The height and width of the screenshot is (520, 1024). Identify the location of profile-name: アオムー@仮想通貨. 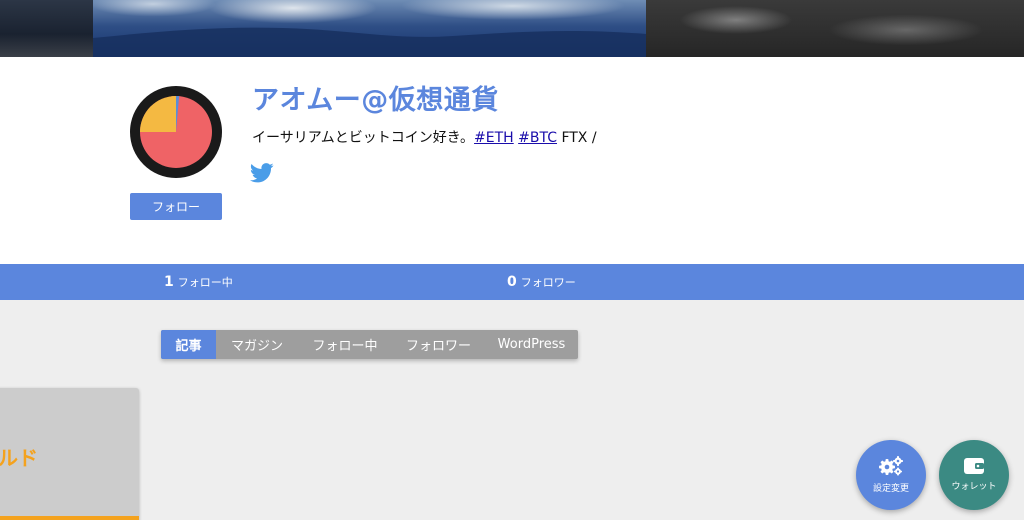
(375, 100).